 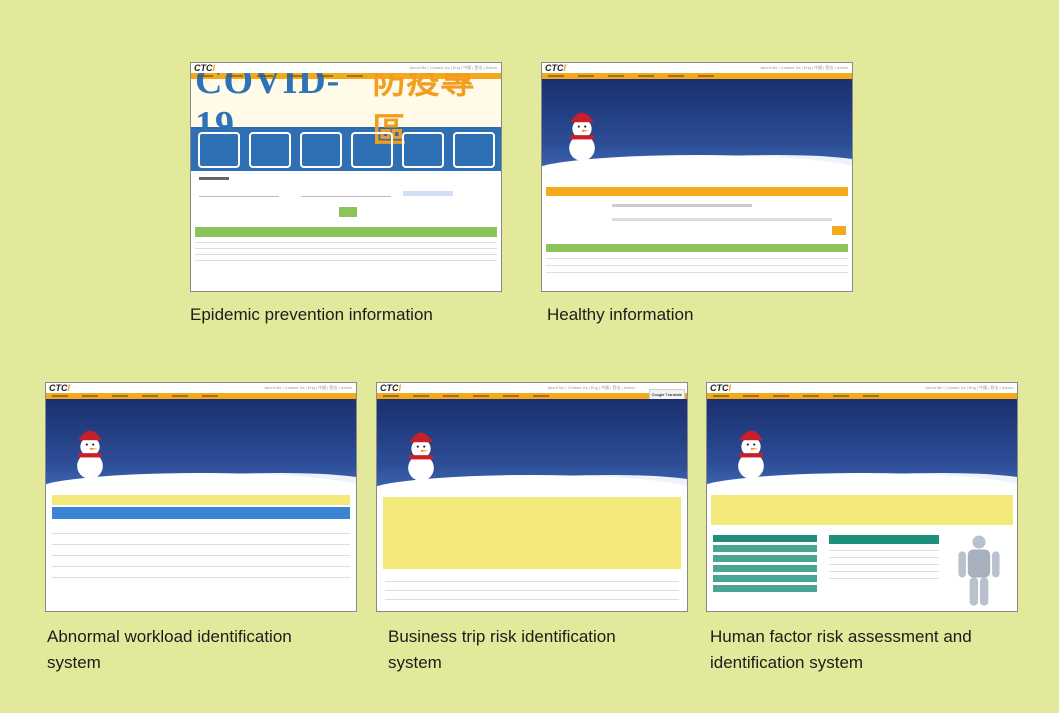 I want to click on health-table, so click(x=697, y=258).